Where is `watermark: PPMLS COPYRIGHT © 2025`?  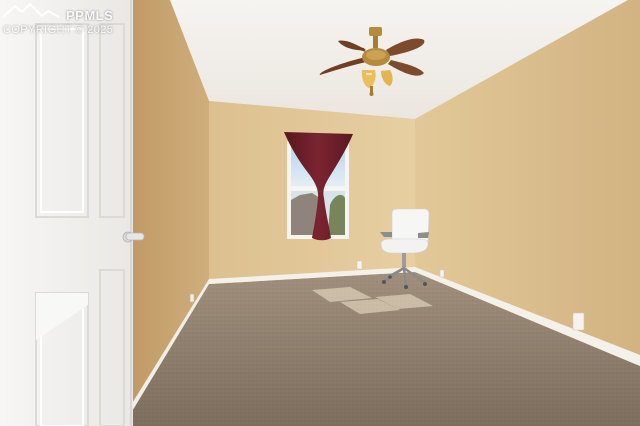 watermark: PPMLS COPYRIGHT © 2025 is located at coordinates (67, 20).